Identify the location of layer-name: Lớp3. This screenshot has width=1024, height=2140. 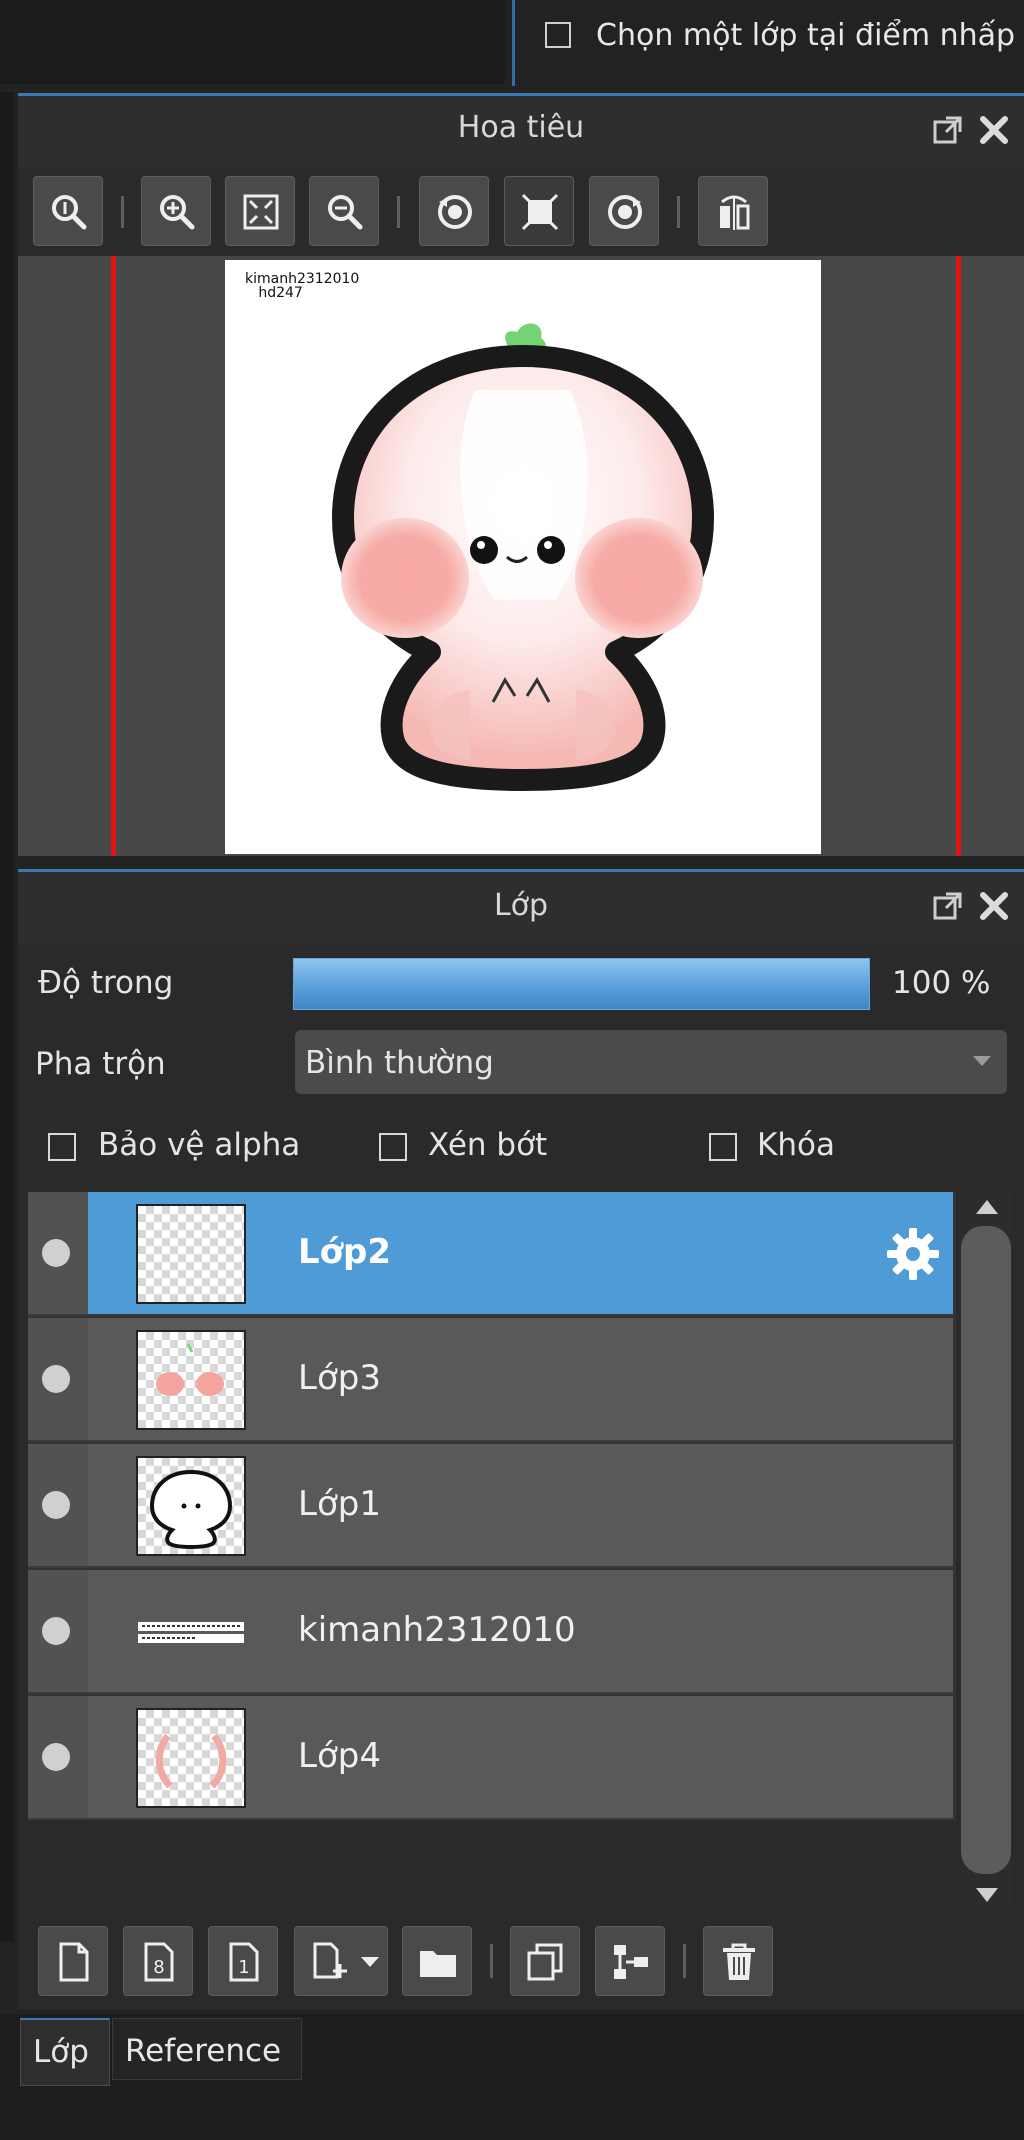
(339, 1378).